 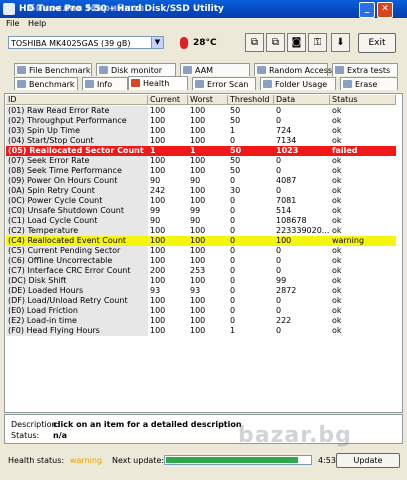 I want to click on col-id: ID, so click(x=77, y=100).